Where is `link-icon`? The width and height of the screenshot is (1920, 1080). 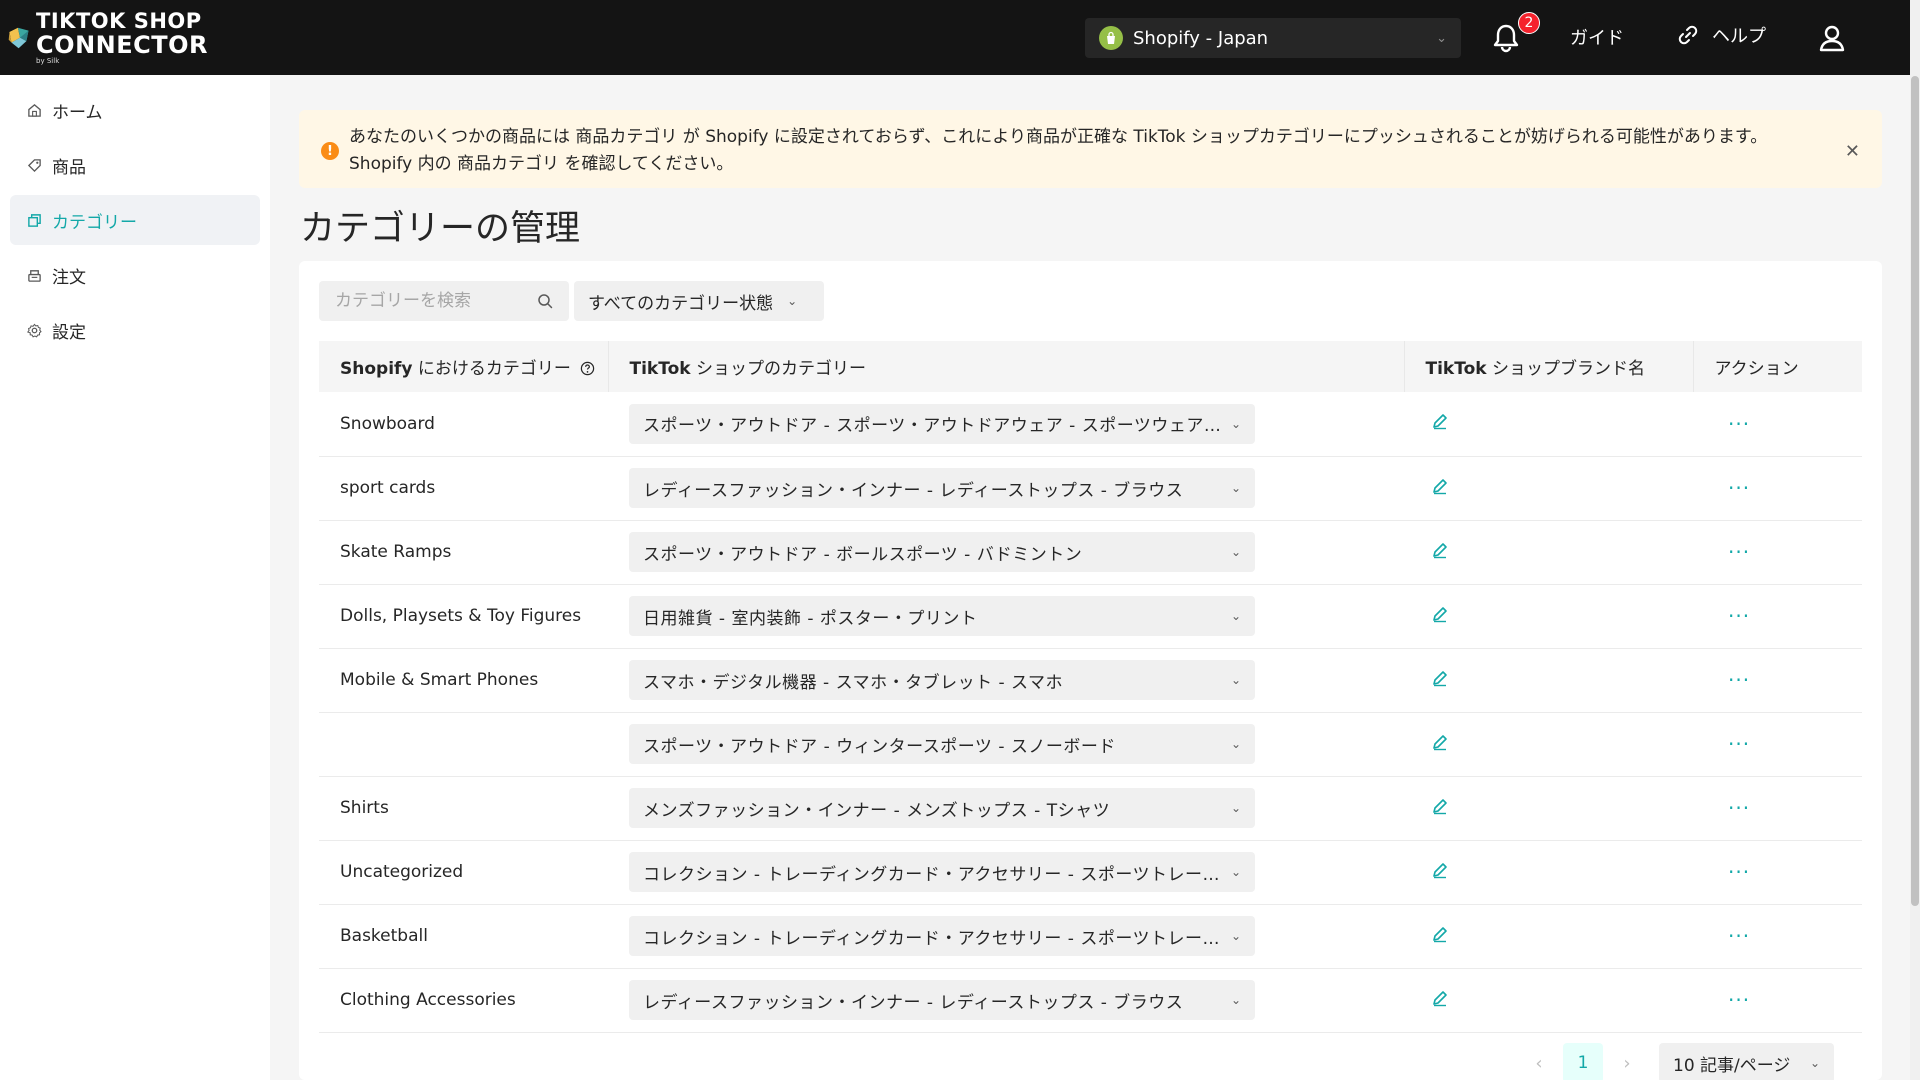
link-icon is located at coordinates (1688, 35).